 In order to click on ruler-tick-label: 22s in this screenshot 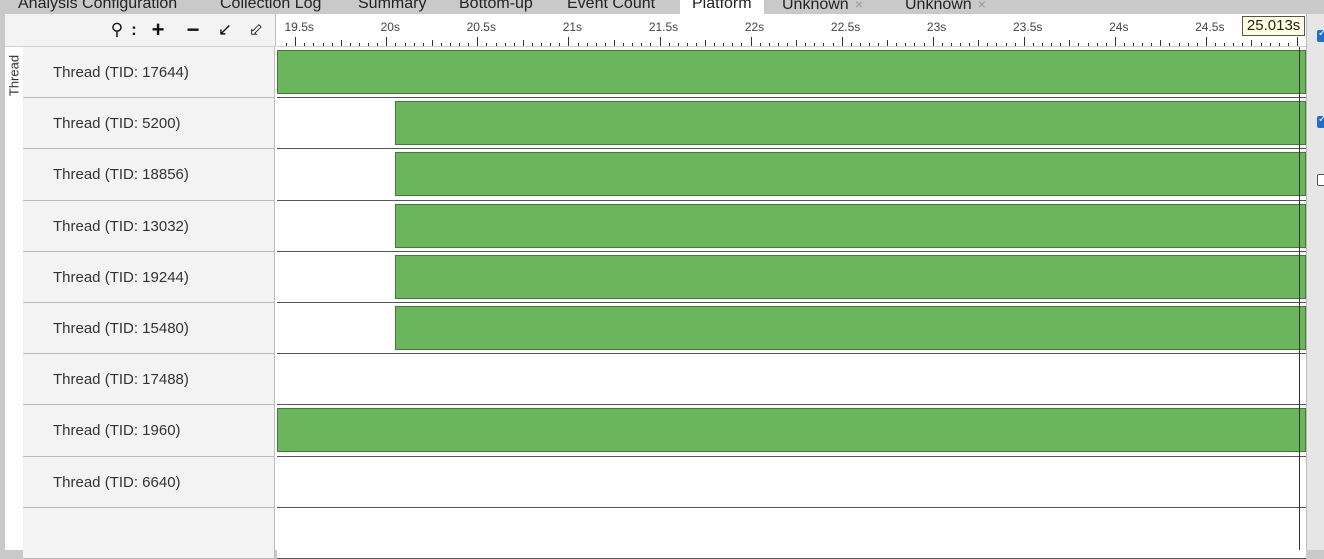, I will do `click(754, 27)`.